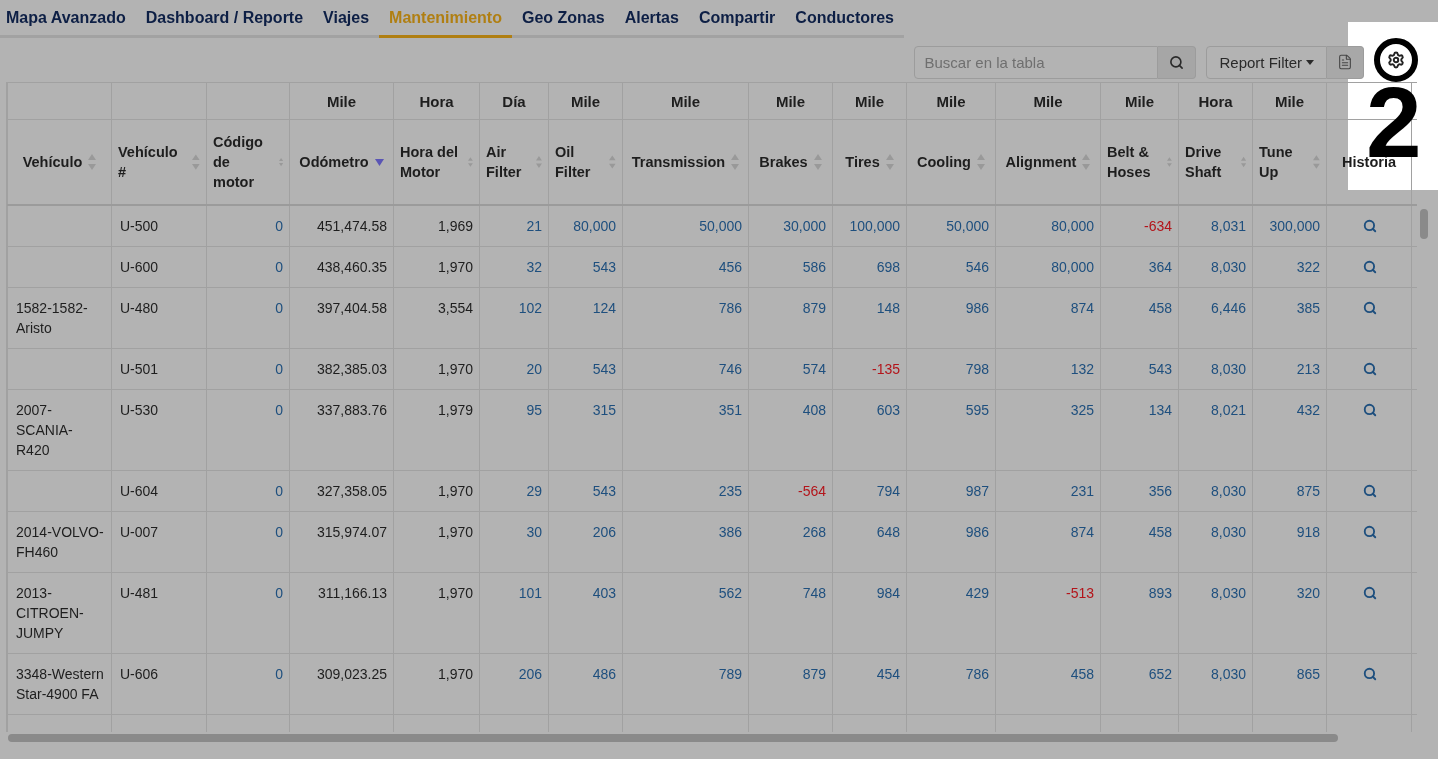 Image resolution: width=1438 pixels, height=759 pixels. What do you see at coordinates (50, 613) in the screenshot?
I see `table-cell: 2013-CITROEN-JUMPY` at bounding box center [50, 613].